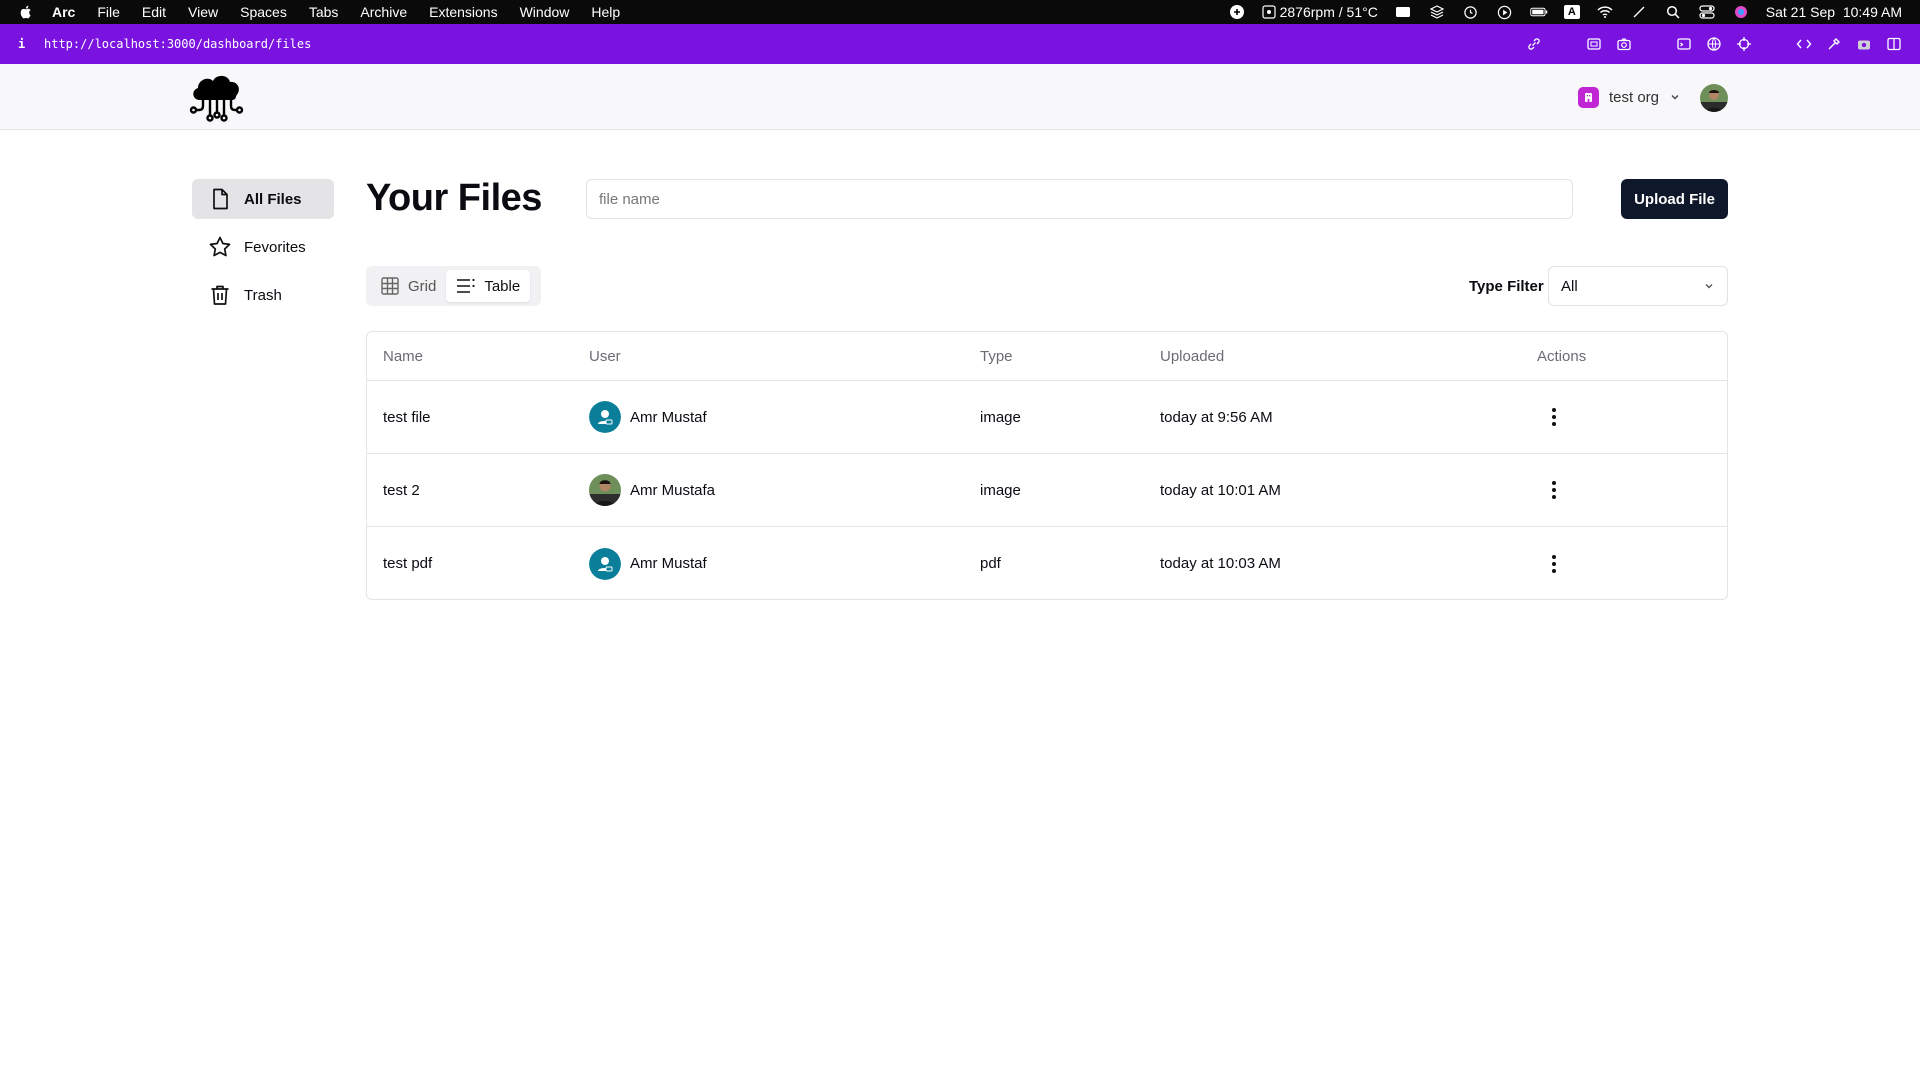  What do you see at coordinates (605, 490) in the screenshot?
I see `user-photo-avatar` at bounding box center [605, 490].